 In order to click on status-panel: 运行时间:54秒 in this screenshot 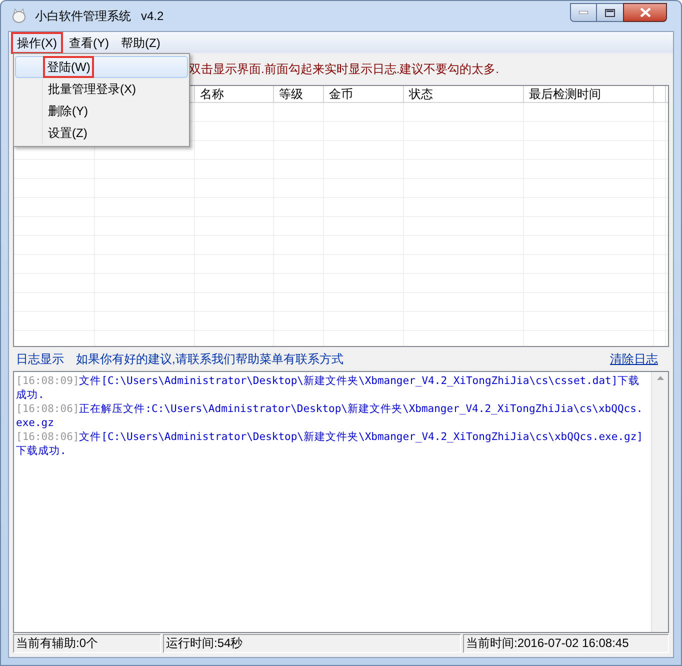, I will do `click(312, 643)`.